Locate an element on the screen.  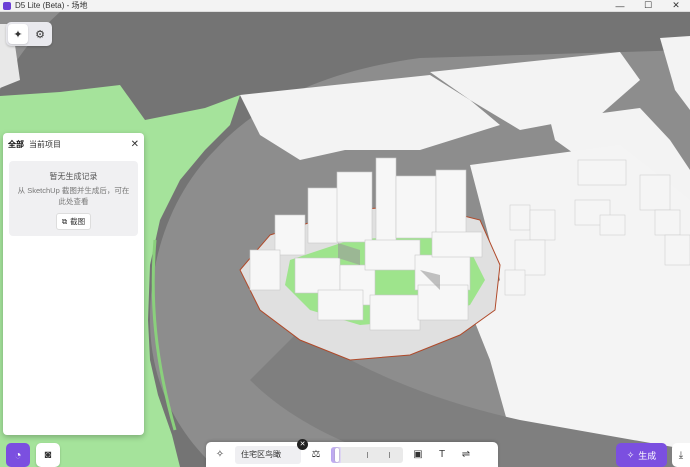
empty-title: 暂无生成记录 is located at coordinates (73, 176).